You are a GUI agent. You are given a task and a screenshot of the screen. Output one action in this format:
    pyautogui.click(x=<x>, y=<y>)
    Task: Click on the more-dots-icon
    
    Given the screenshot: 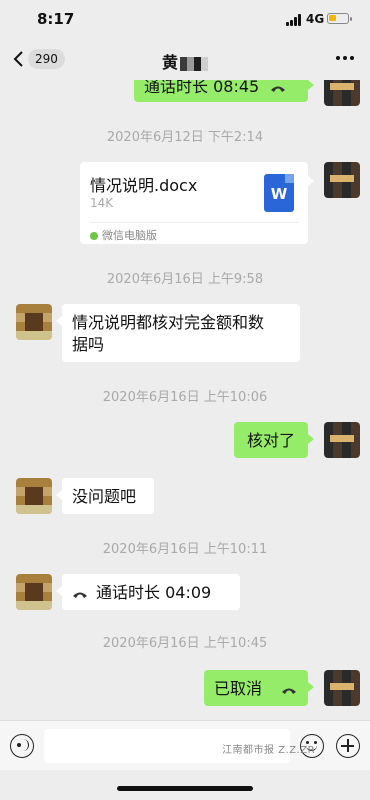 What is the action you would take?
    pyautogui.click(x=345, y=59)
    